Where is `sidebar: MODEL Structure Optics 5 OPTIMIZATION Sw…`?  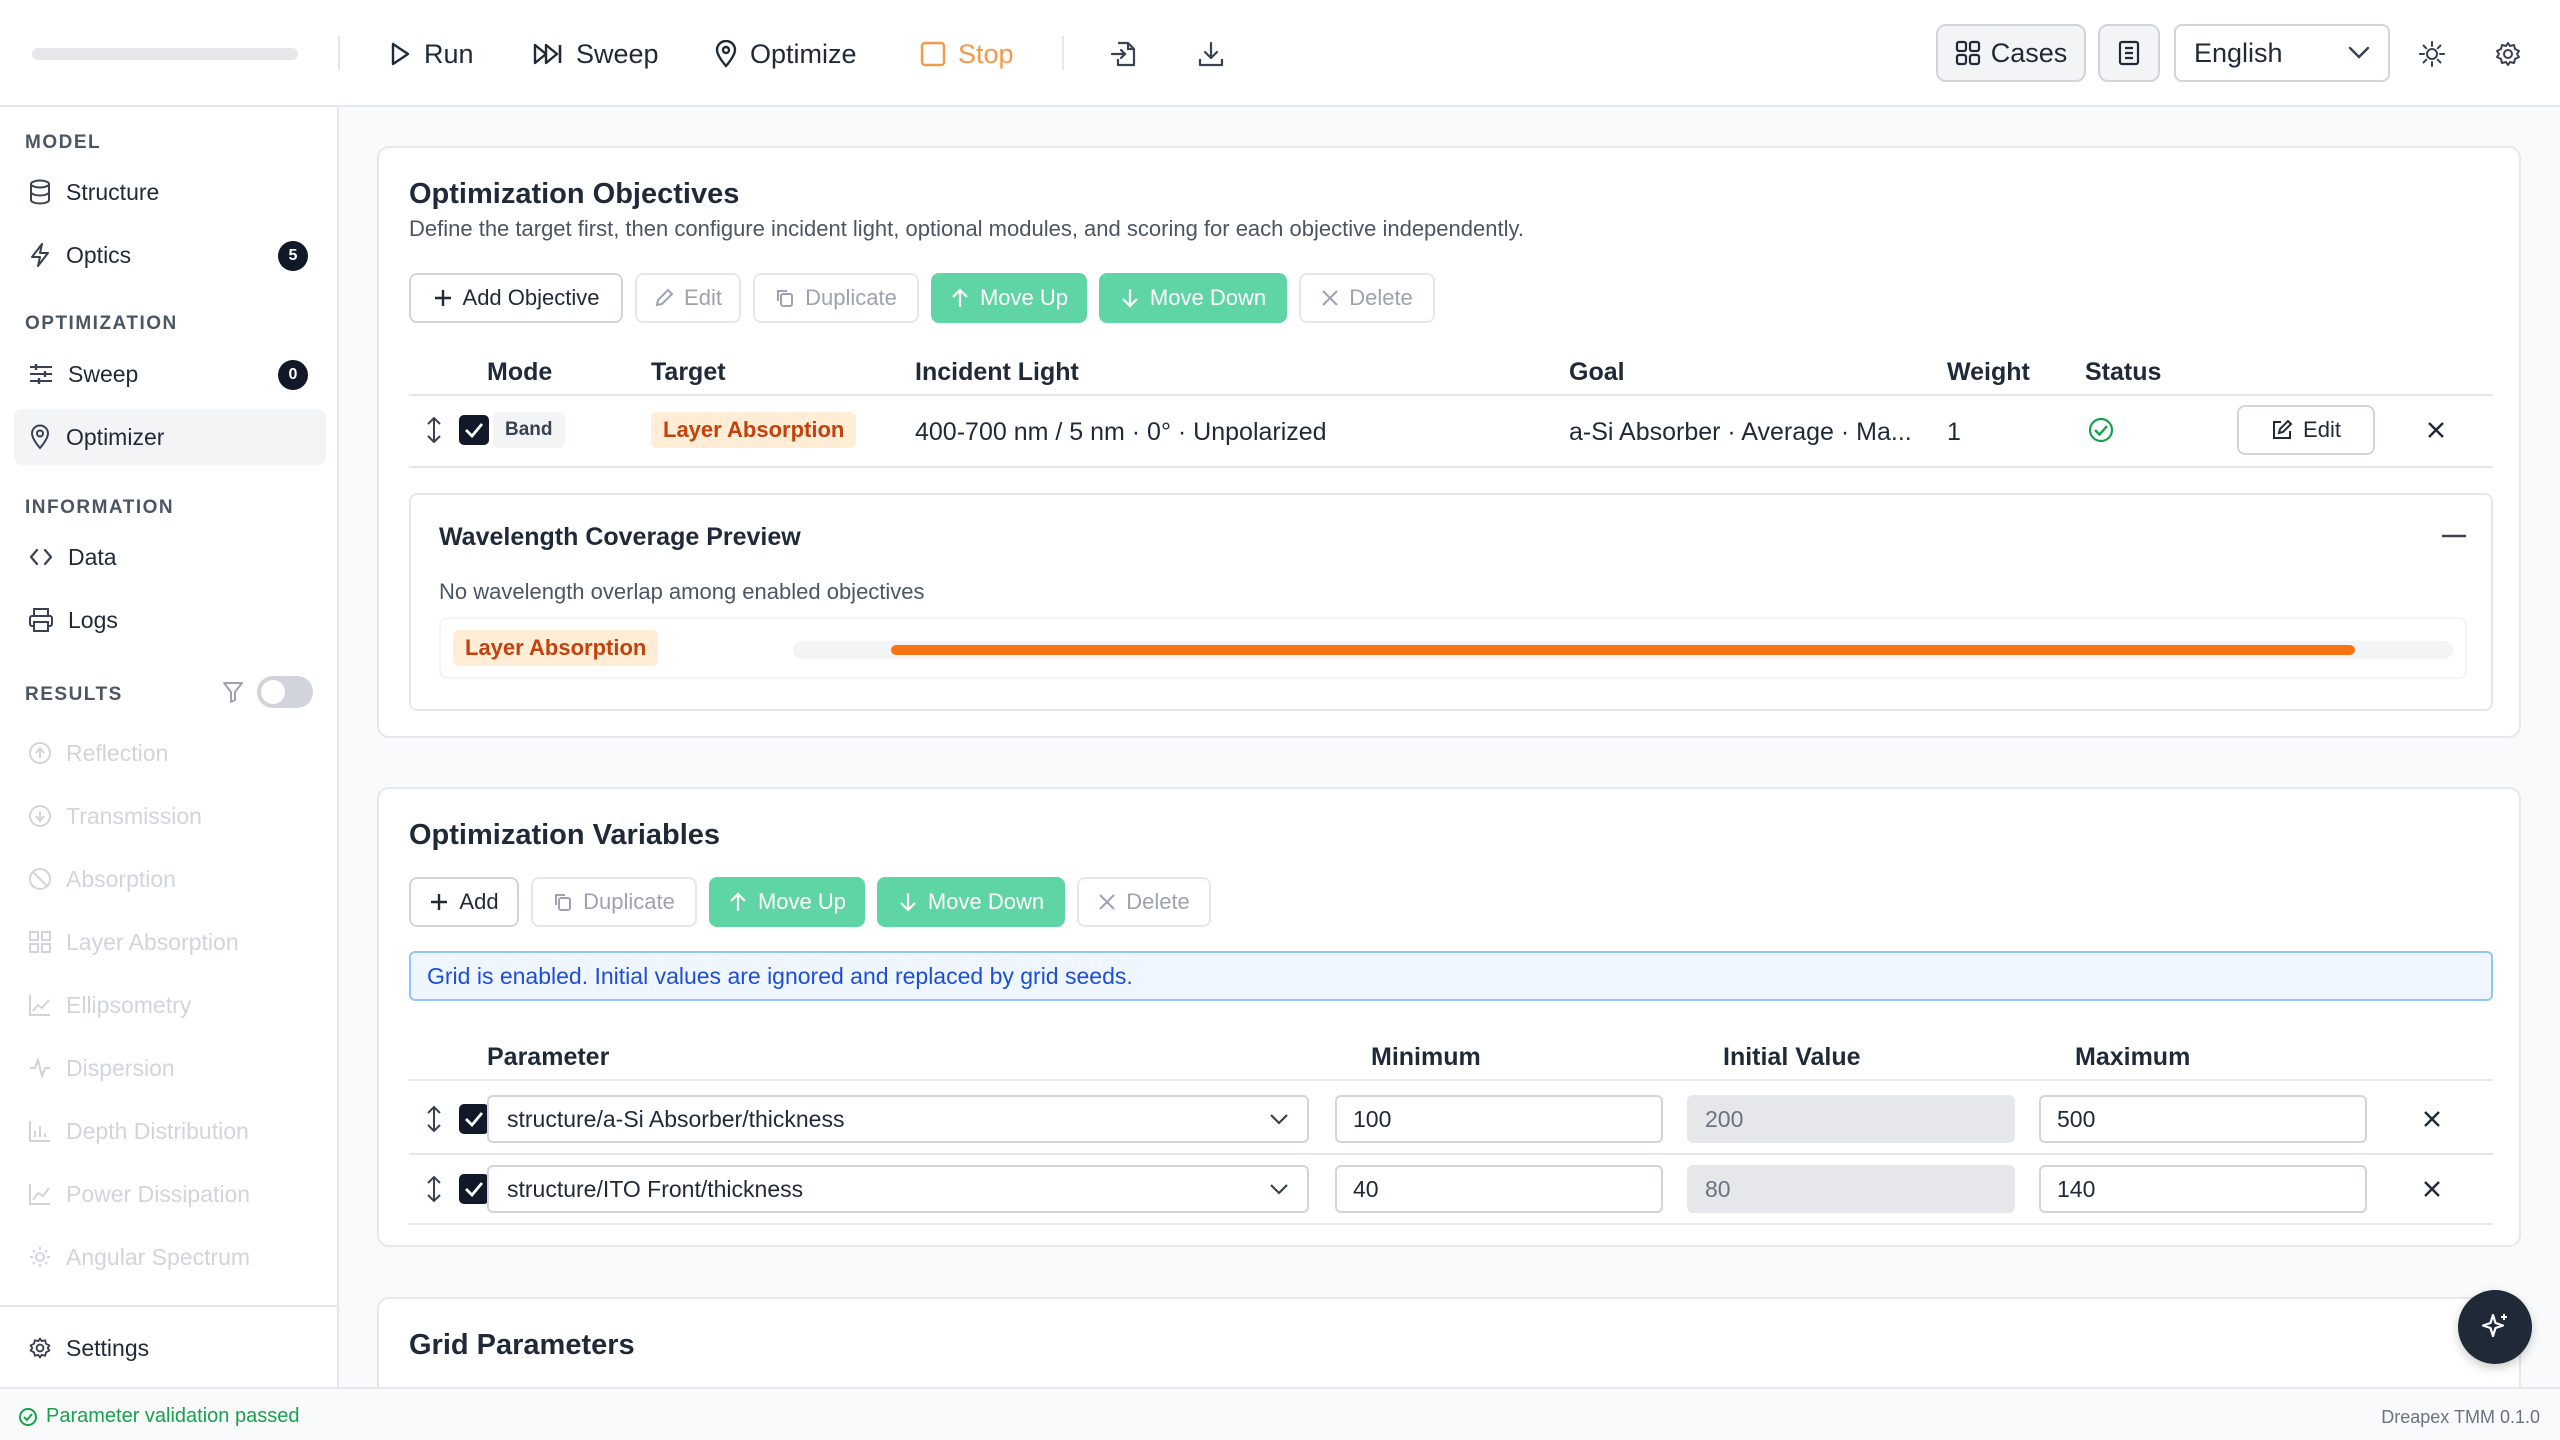 sidebar: MODEL Structure Optics 5 OPTIMIZATION Sw… is located at coordinates (169, 747).